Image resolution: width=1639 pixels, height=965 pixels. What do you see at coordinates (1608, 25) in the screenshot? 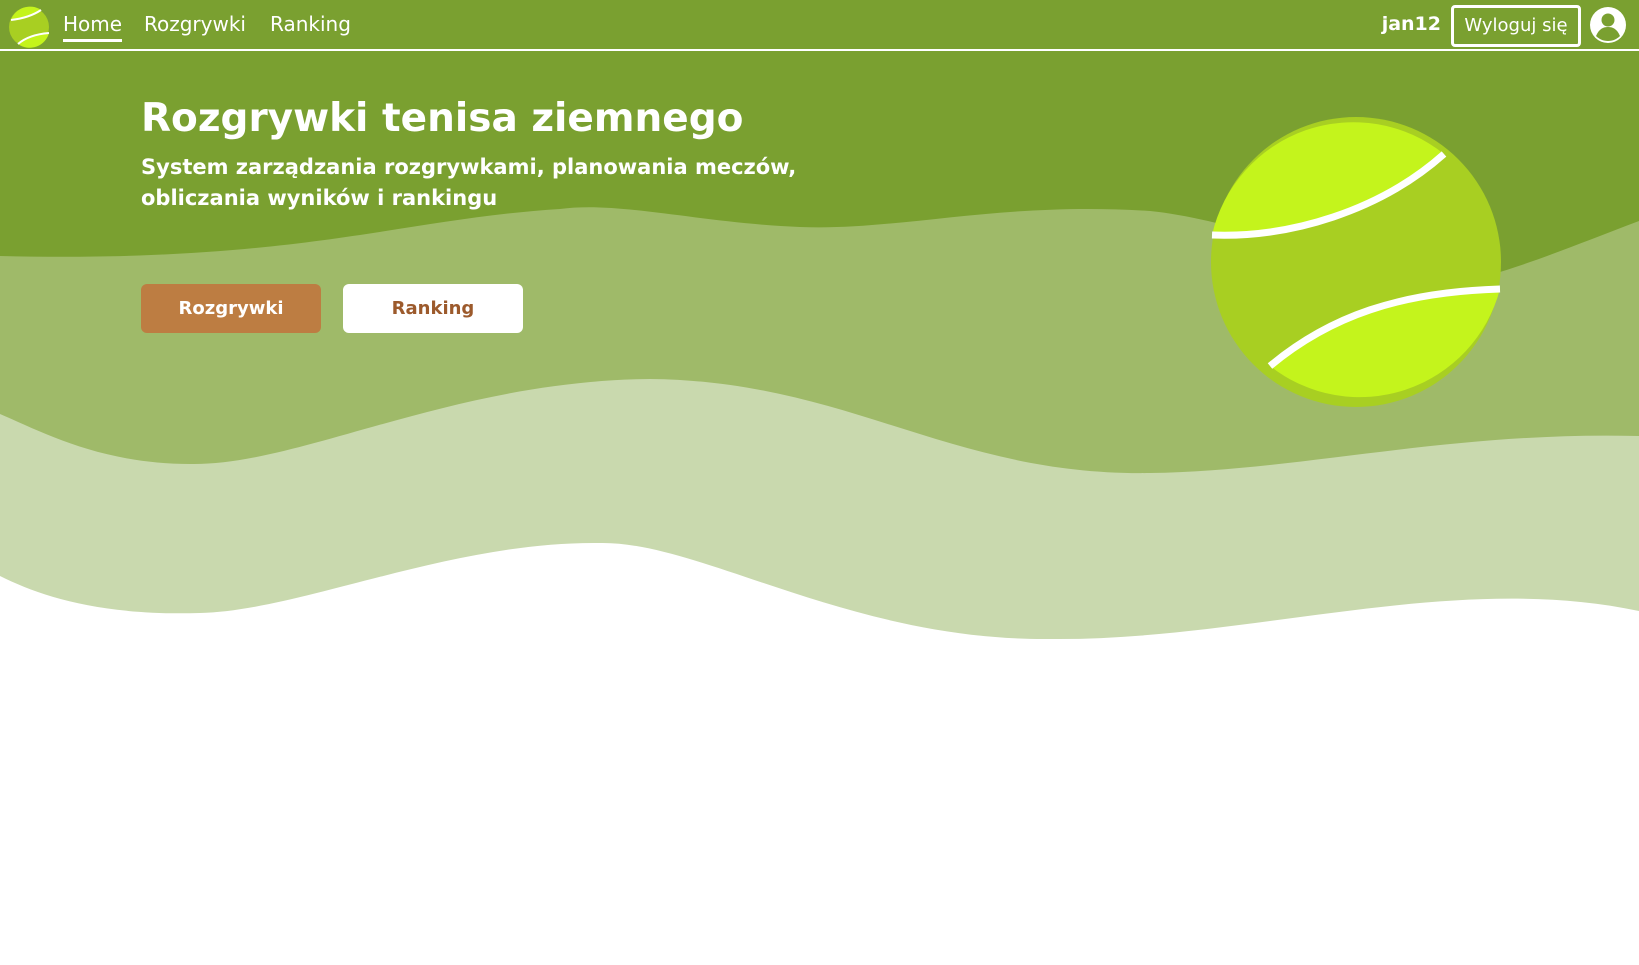
I see `user-circle-icon` at bounding box center [1608, 25].